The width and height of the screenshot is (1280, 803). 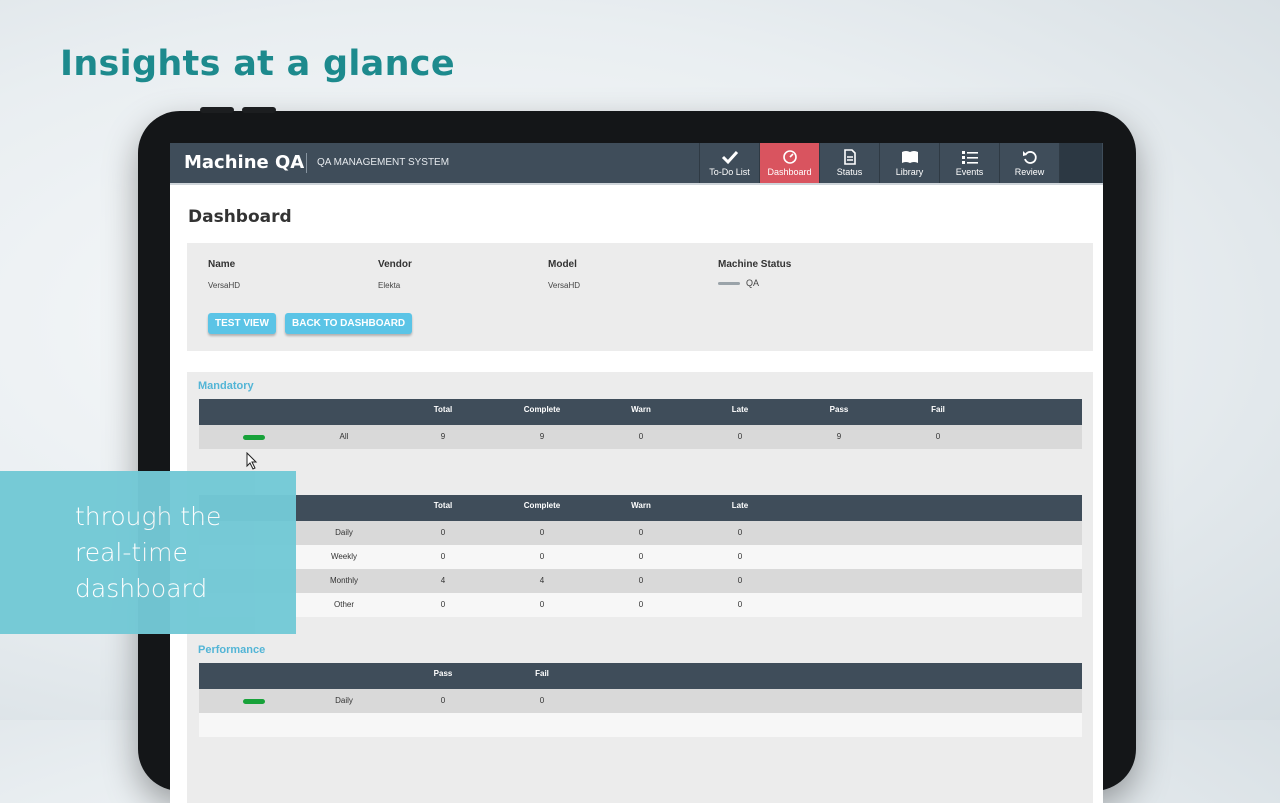 I want to click on table-row: Weekly 0 0 0 0, so click(x=640, y=557).